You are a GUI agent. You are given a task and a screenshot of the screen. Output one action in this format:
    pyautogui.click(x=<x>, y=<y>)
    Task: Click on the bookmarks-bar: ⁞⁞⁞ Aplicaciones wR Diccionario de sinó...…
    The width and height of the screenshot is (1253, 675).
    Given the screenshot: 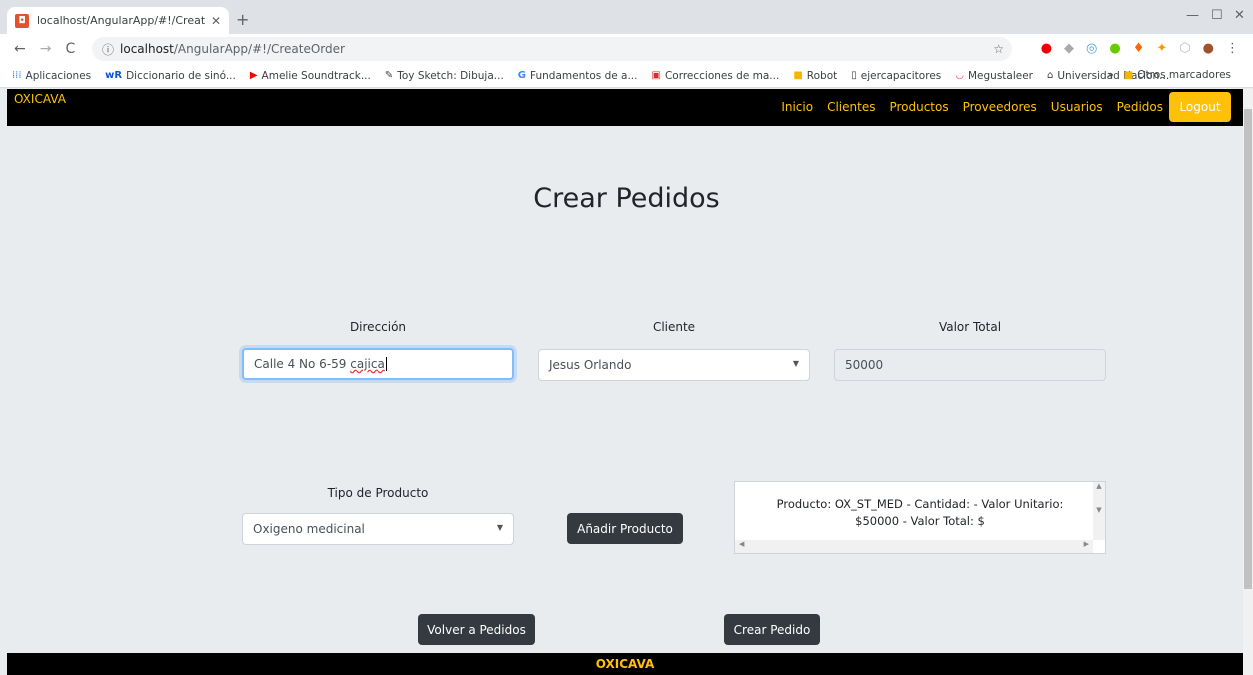 What is the action you would take?
    pyautogui.click(x=626, y=76)
    